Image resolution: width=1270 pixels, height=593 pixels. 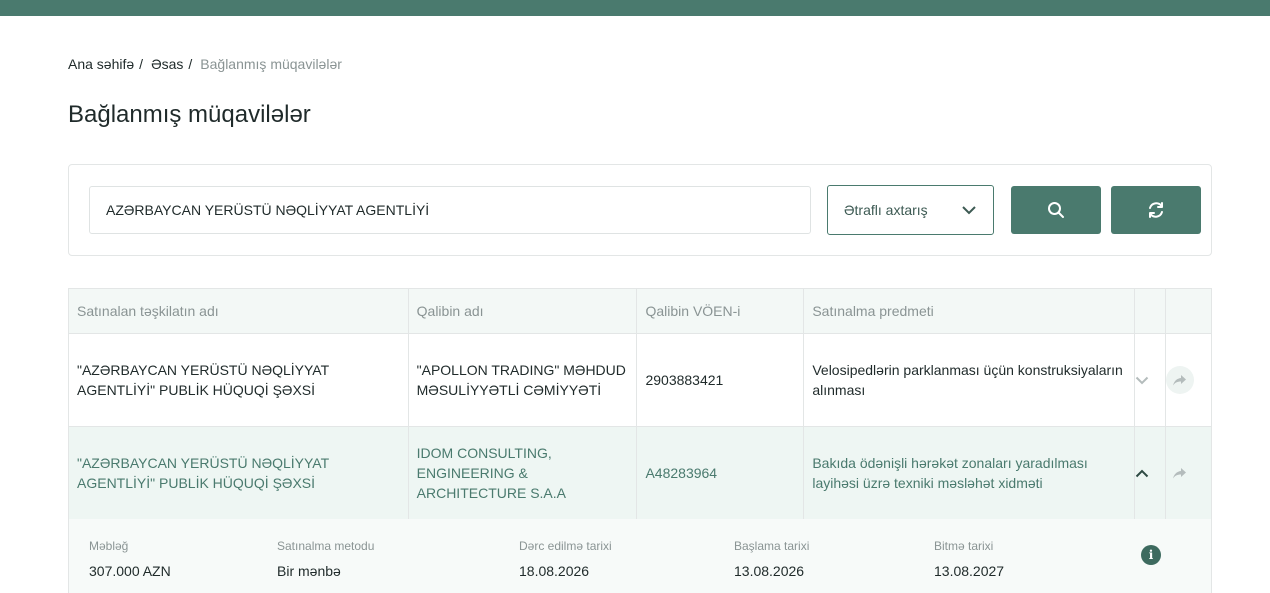 I want to click on info-icon: i, so click(x=1151, y=555).